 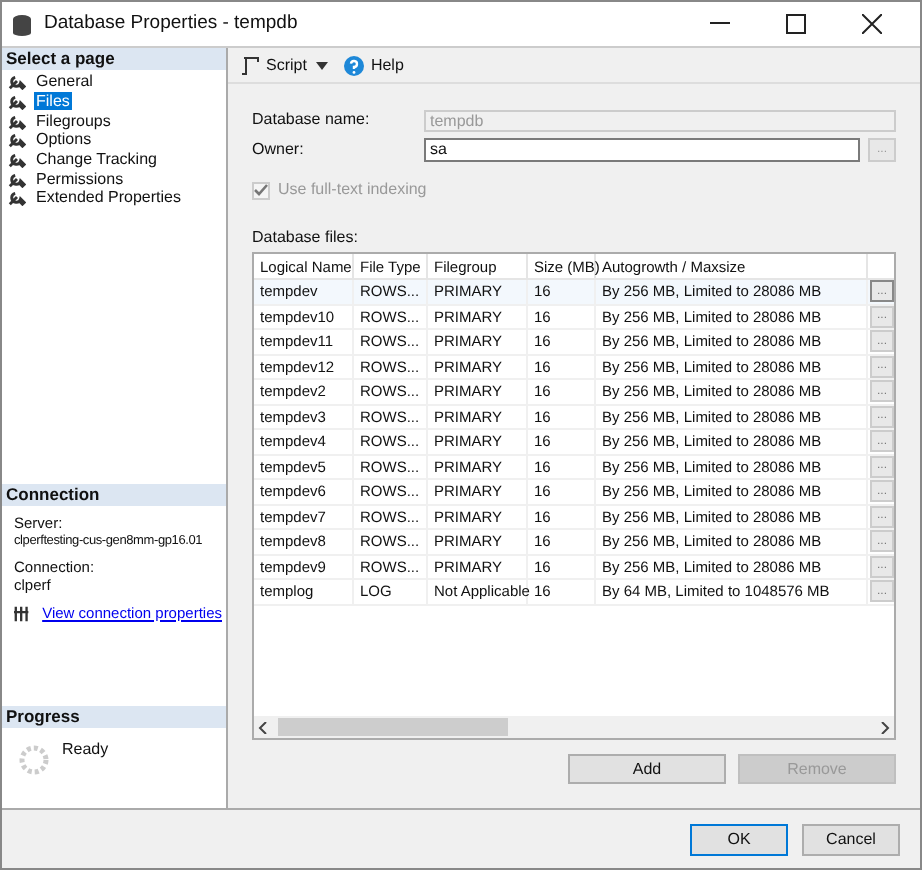 What do you see at coordinates (80, 178) in the screenshot?
I see `page-item: Permissions` at bounding box center [80, 178].